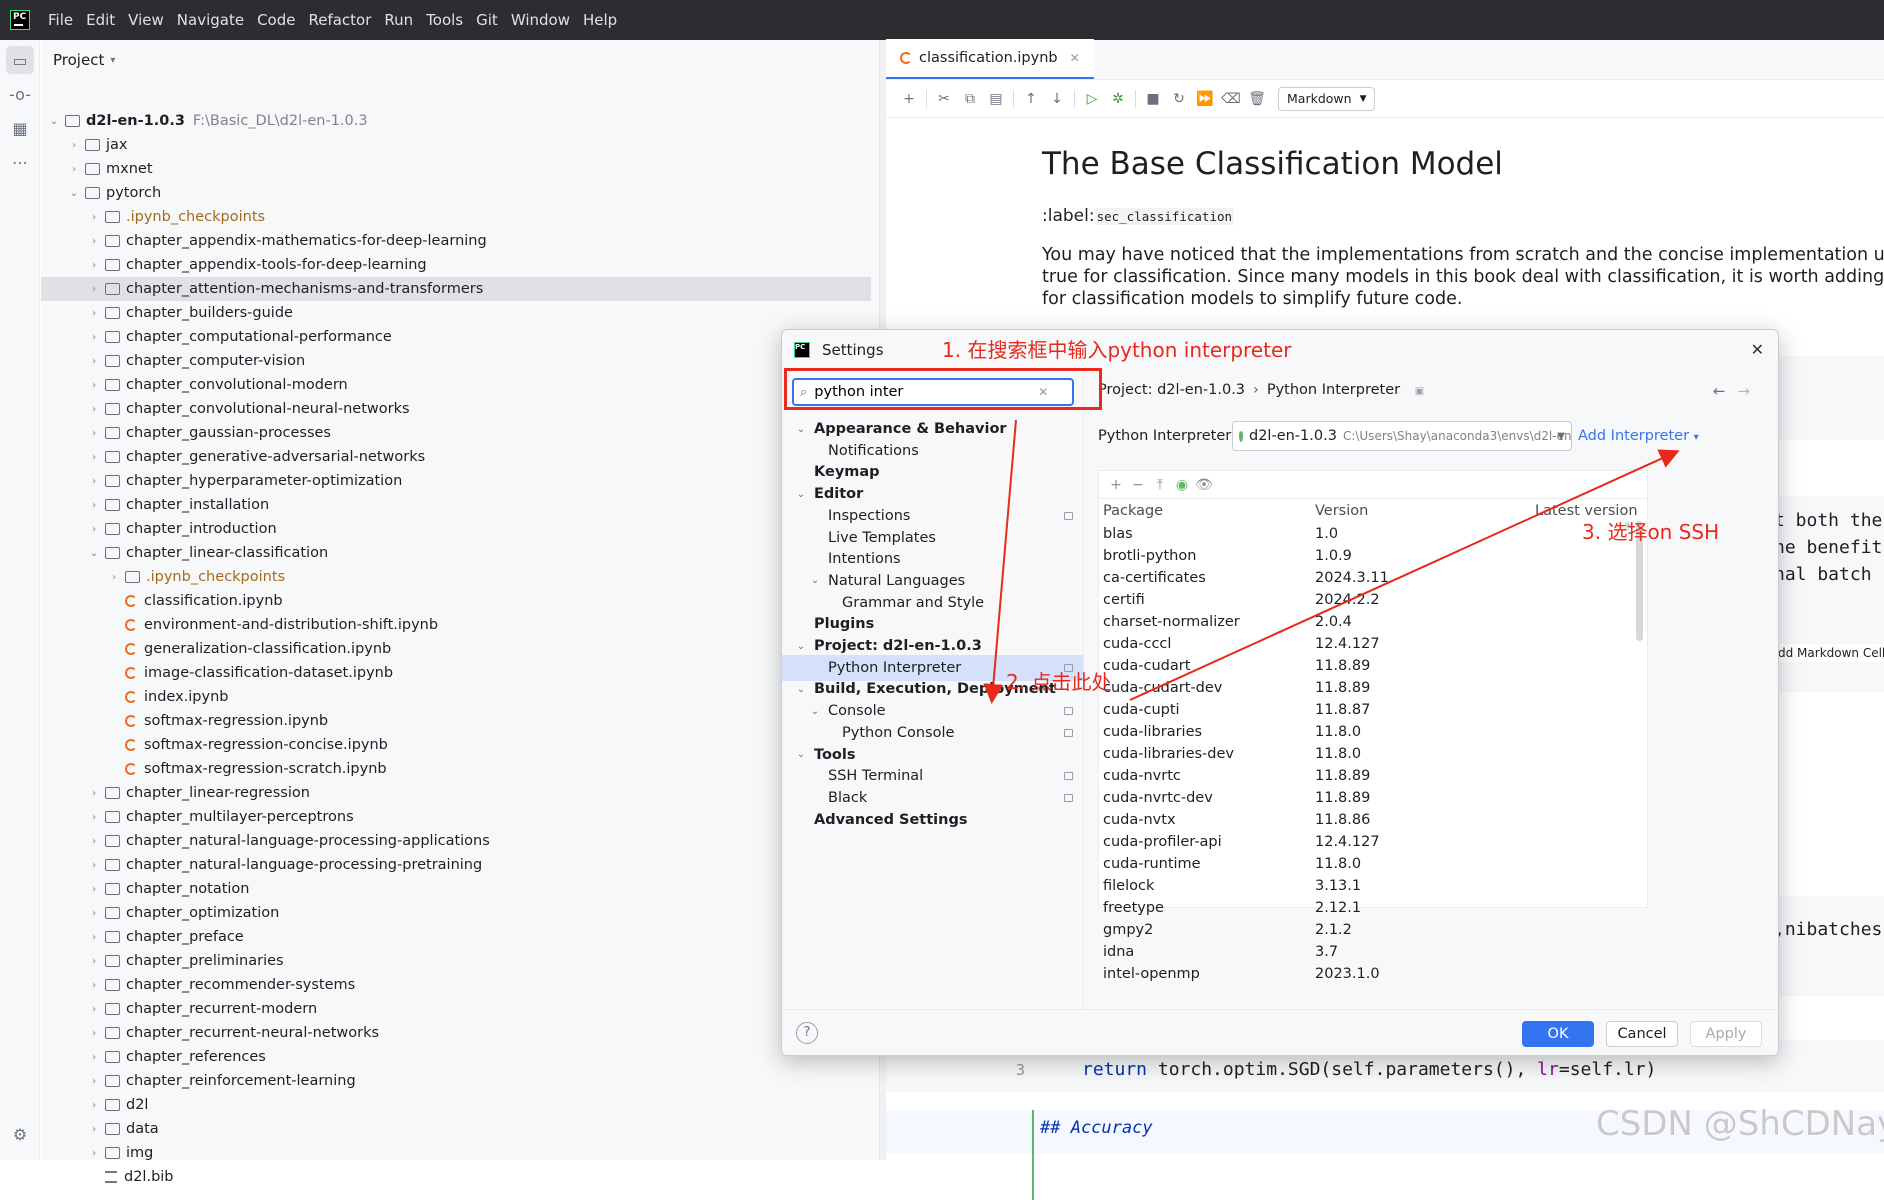 The height and width of the screenshot is (1200, 1884). Describe the element at coordinates (1374, 622) in the screenshot. I see `table-row: charset-normalizer 2.0.4` at that location.